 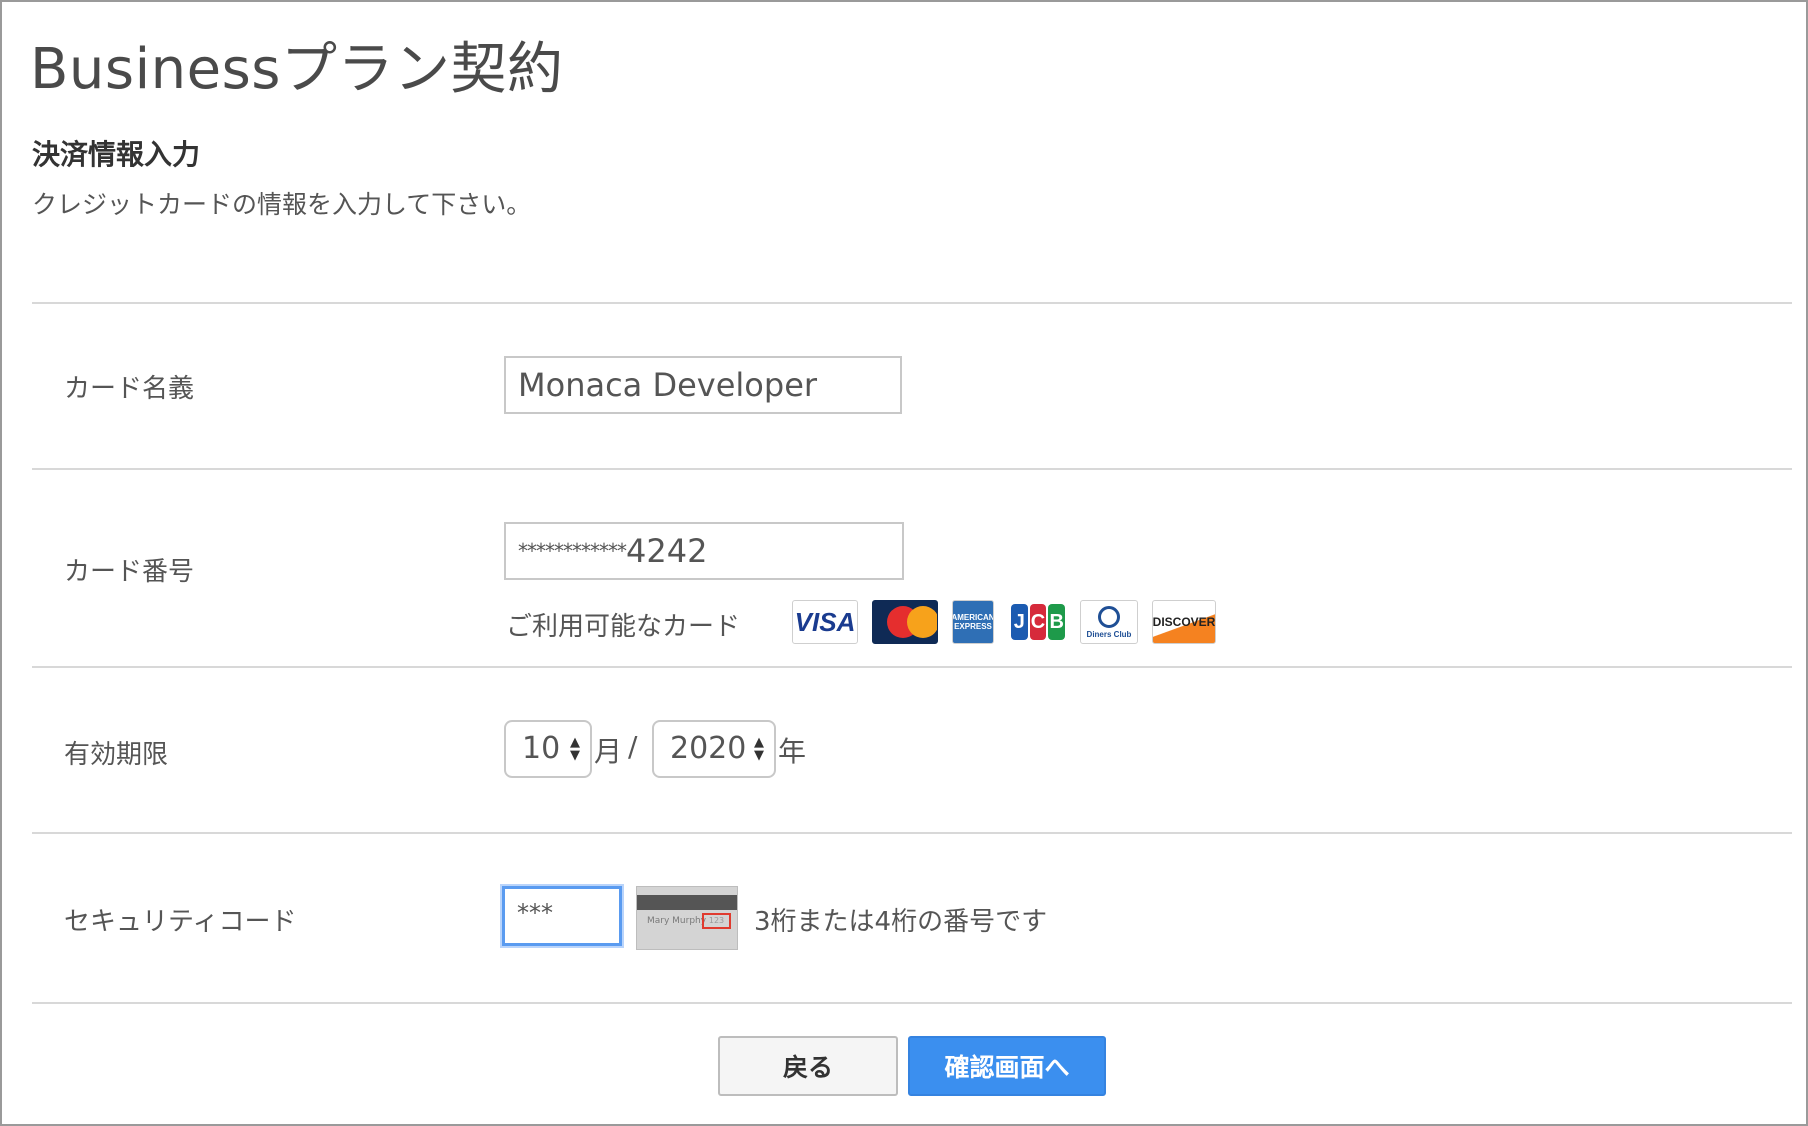 I want to click on card-holder-label: カード名義, so click(x=129, y=389).